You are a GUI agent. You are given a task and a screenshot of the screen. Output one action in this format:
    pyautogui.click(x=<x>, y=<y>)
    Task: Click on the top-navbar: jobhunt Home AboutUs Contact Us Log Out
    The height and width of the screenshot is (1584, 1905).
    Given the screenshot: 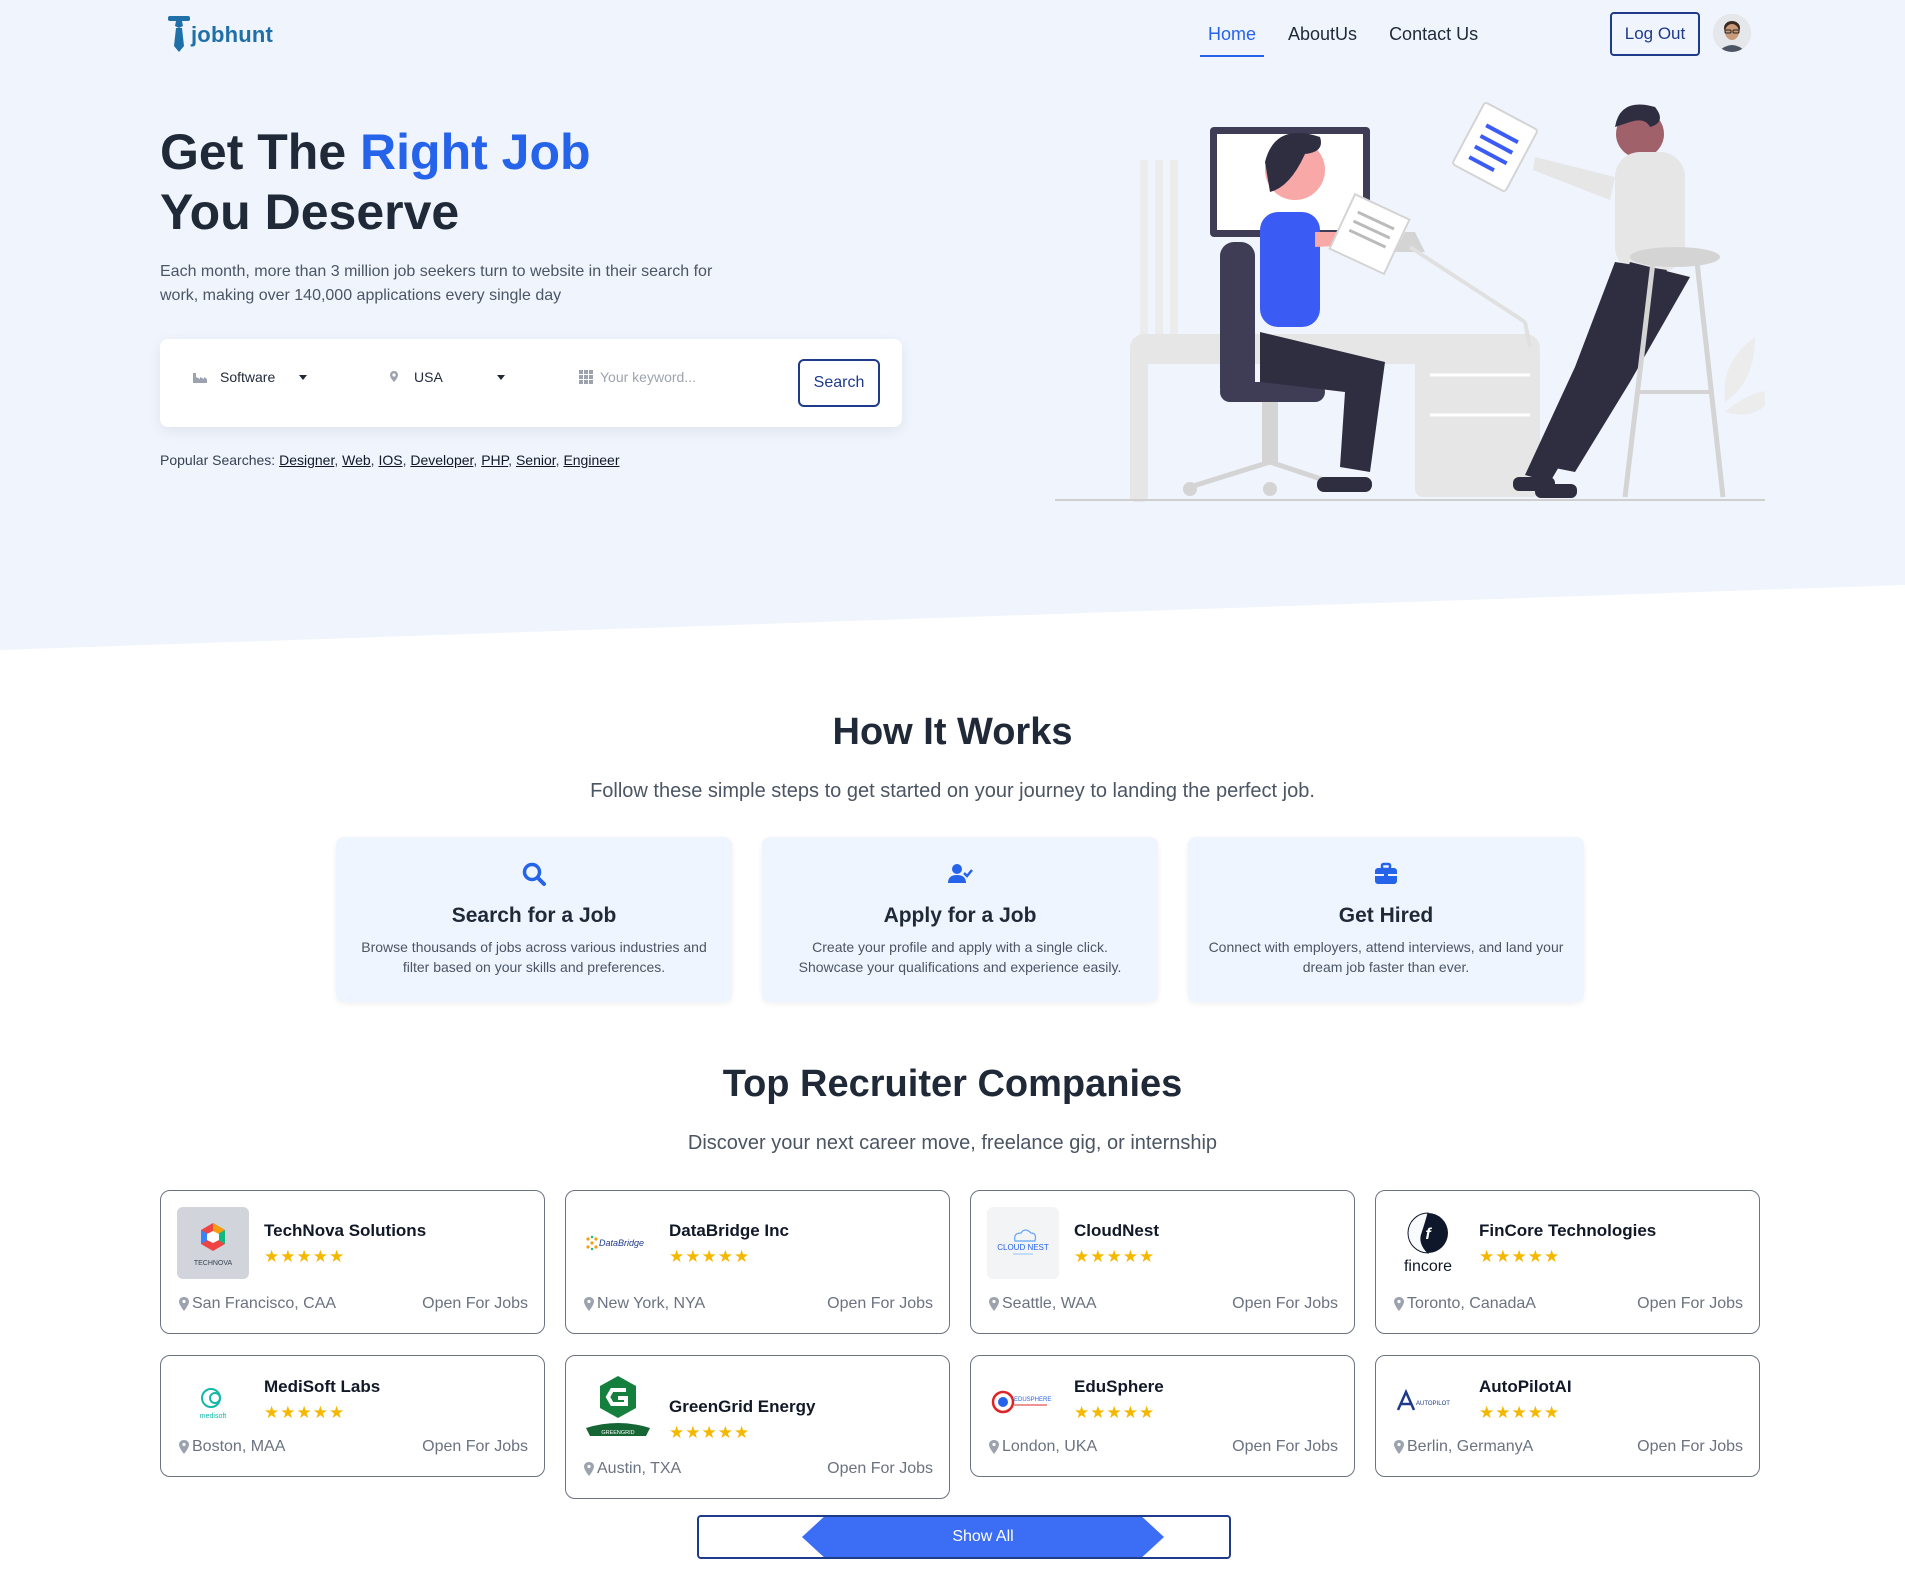 What is the action you would take?
    pyautogui.click(x=952, y=35)
    